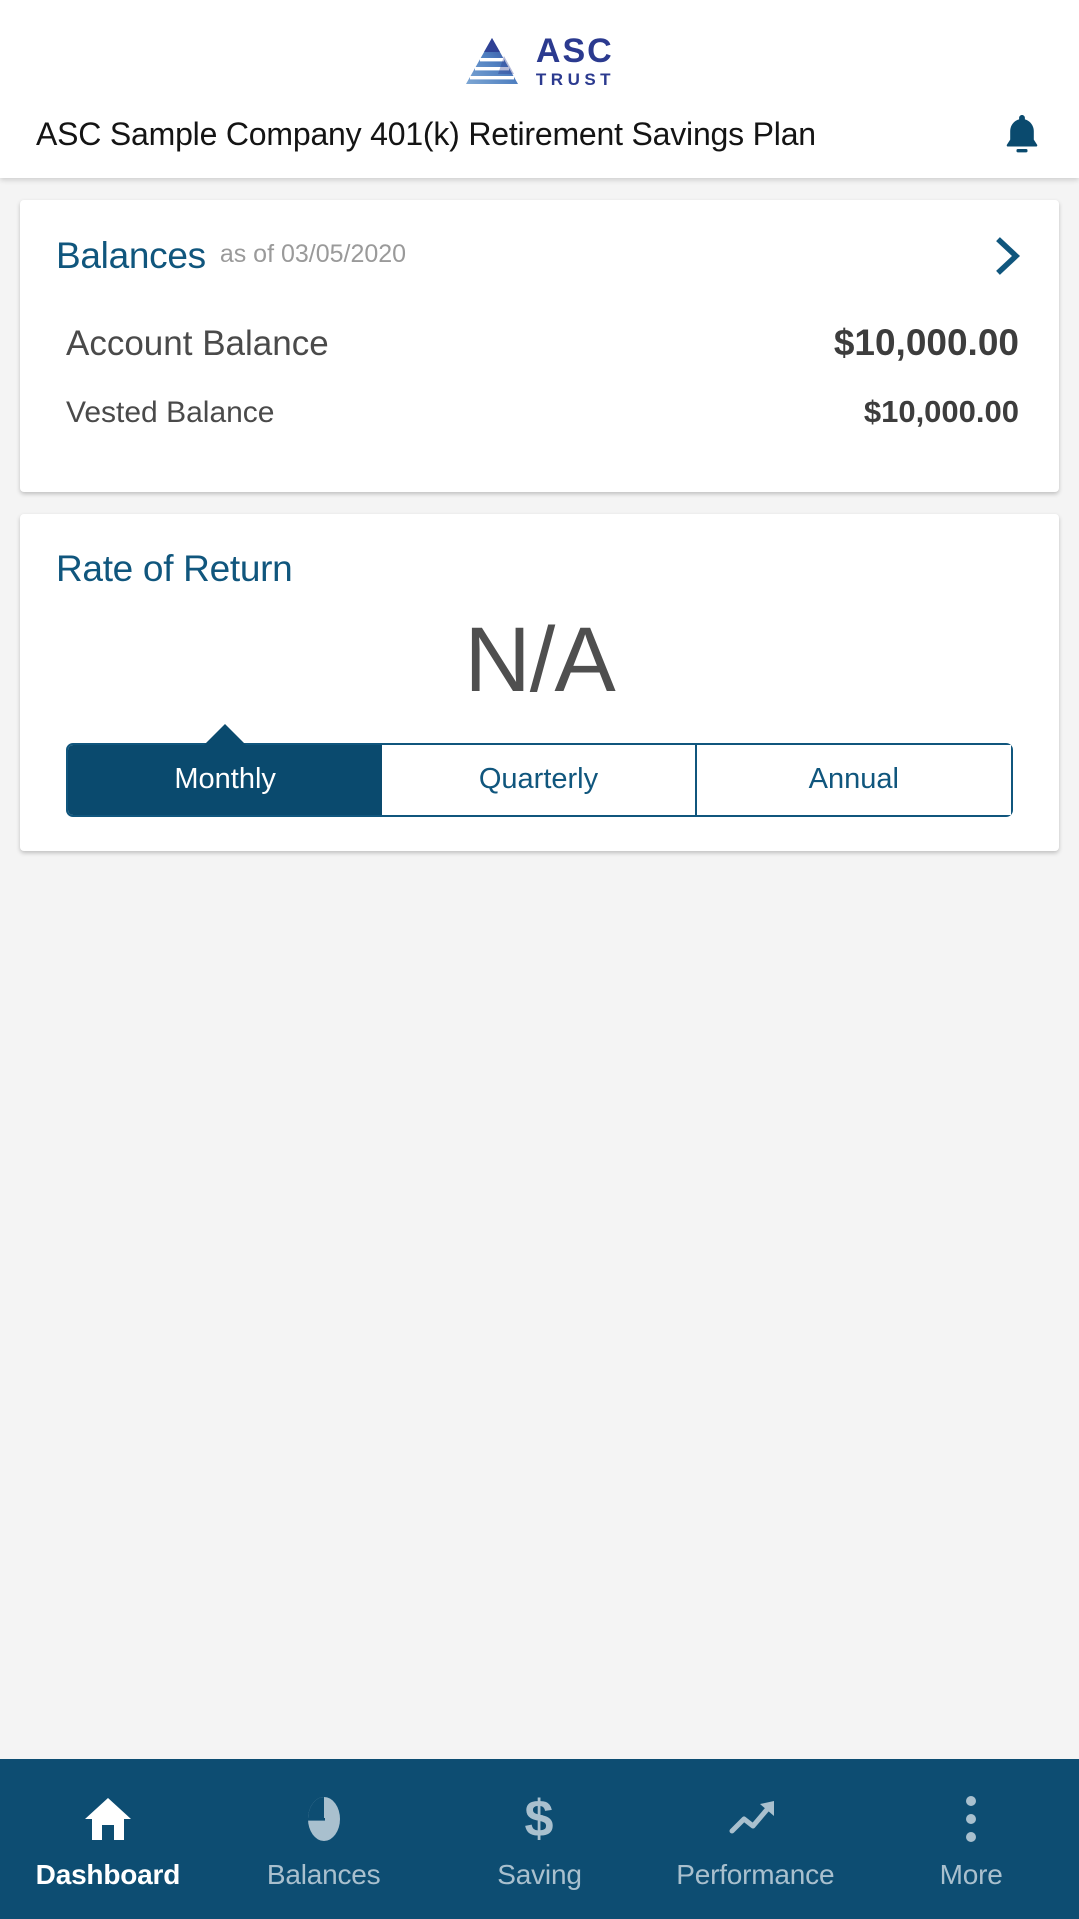 The image size is (1079, 1919). I want to click on nav-item-saving: $ Saving, so click(540, 1839).